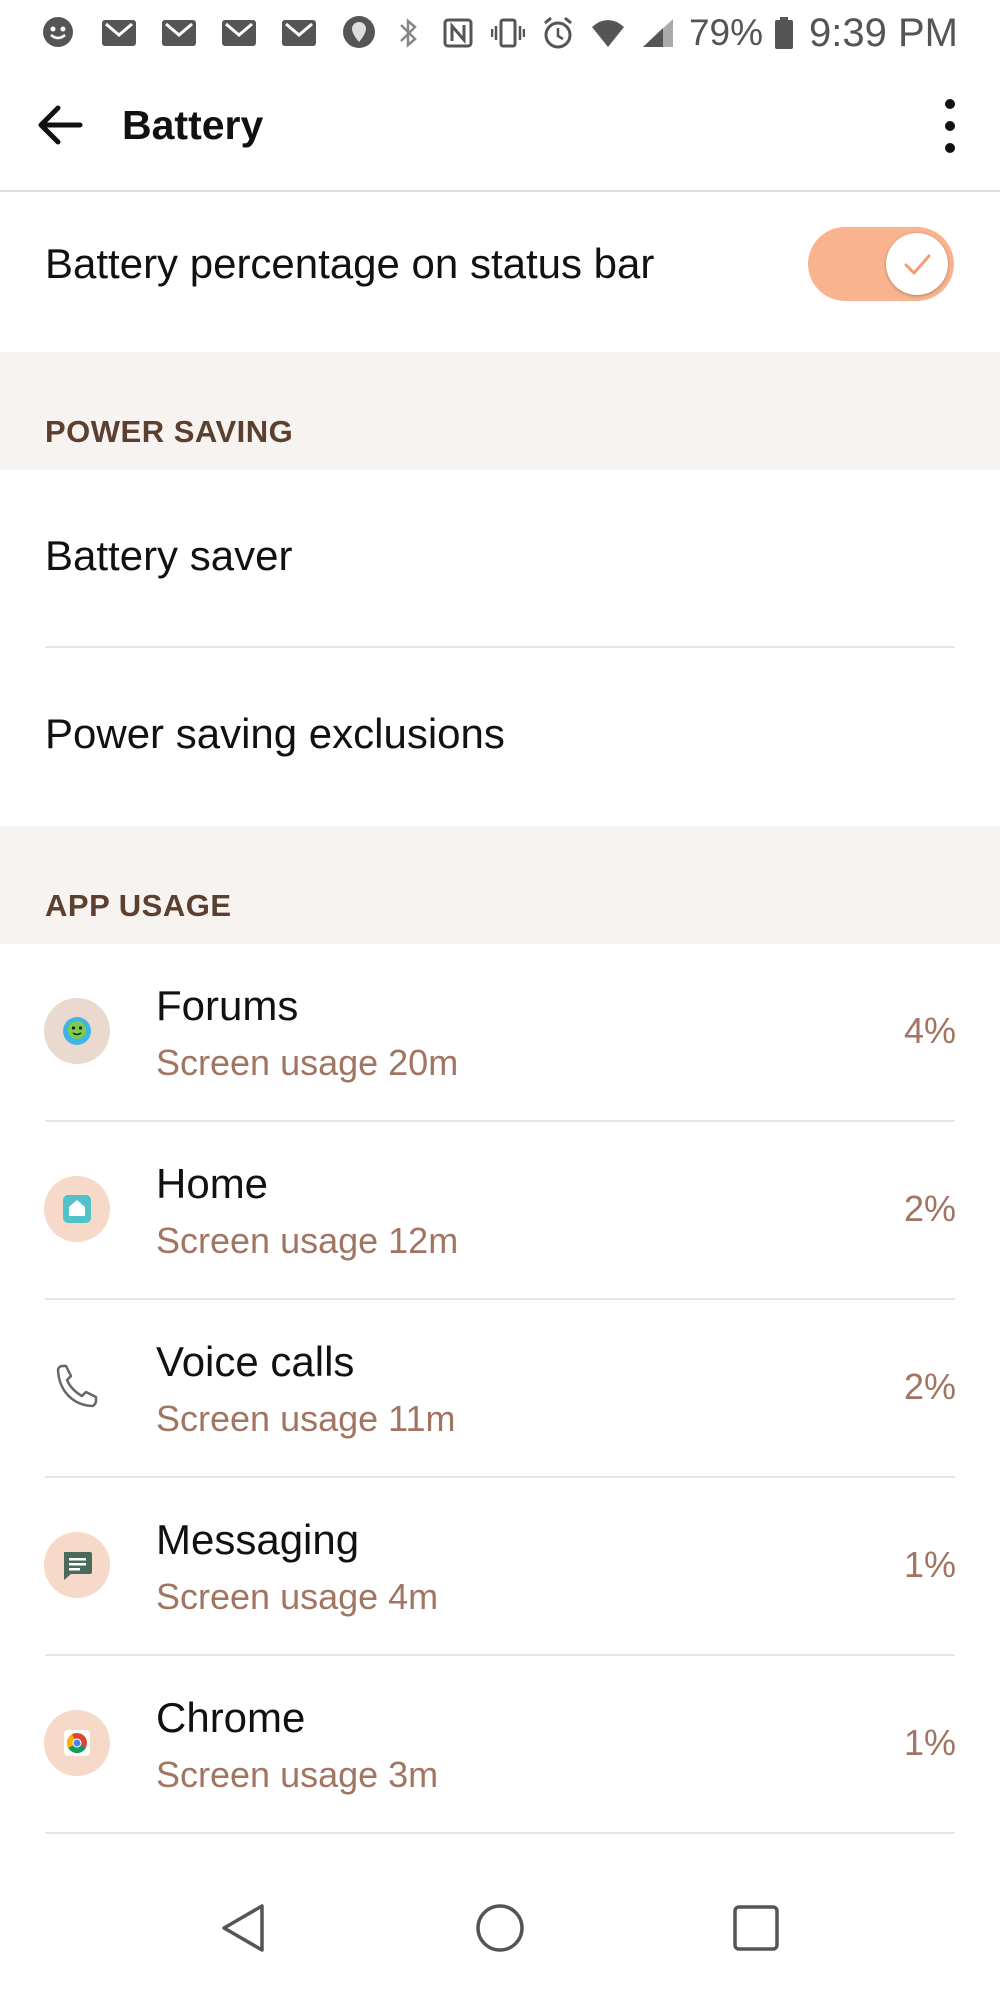 Image resolution: width=1000 pixels, height=2000 pixels. What do you see at coordinates (306, 1418) in the screenshot?
I see `app-screen-usage: Screen usage 11m` at bounding box center [306, 1418].